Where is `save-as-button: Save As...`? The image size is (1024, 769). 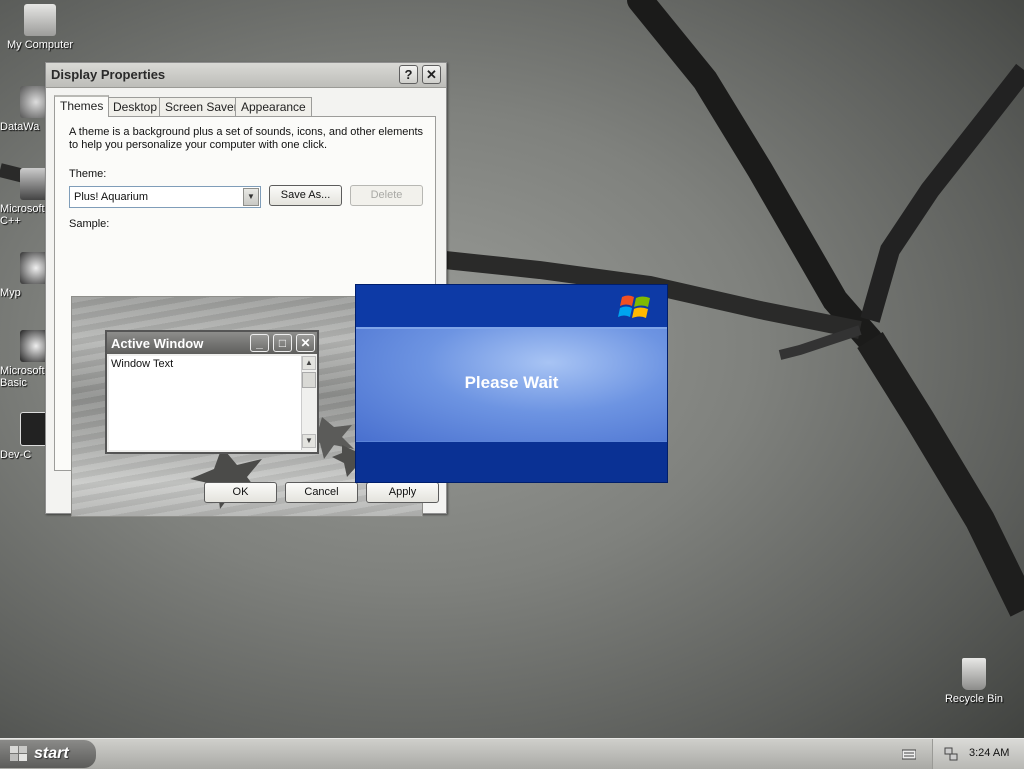 save-as-button: Save As... is located at coordinates (305, 195).